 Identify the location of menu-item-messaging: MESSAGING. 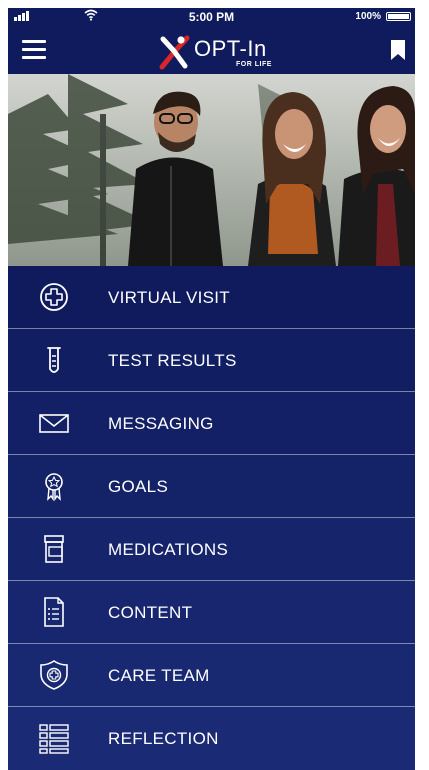
(211, 423).